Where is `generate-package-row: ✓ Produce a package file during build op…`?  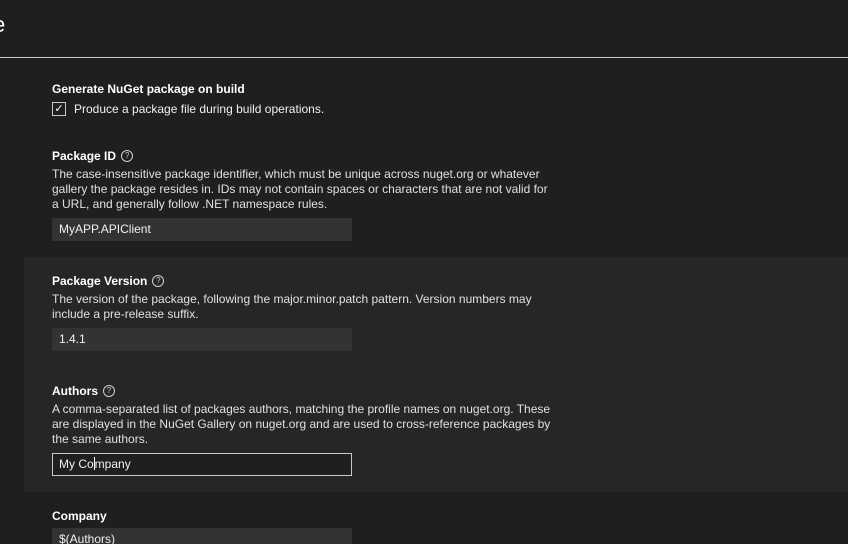
generate-package-row: ✓ Produce a package file during build op… is located at coordinates (188, 109).